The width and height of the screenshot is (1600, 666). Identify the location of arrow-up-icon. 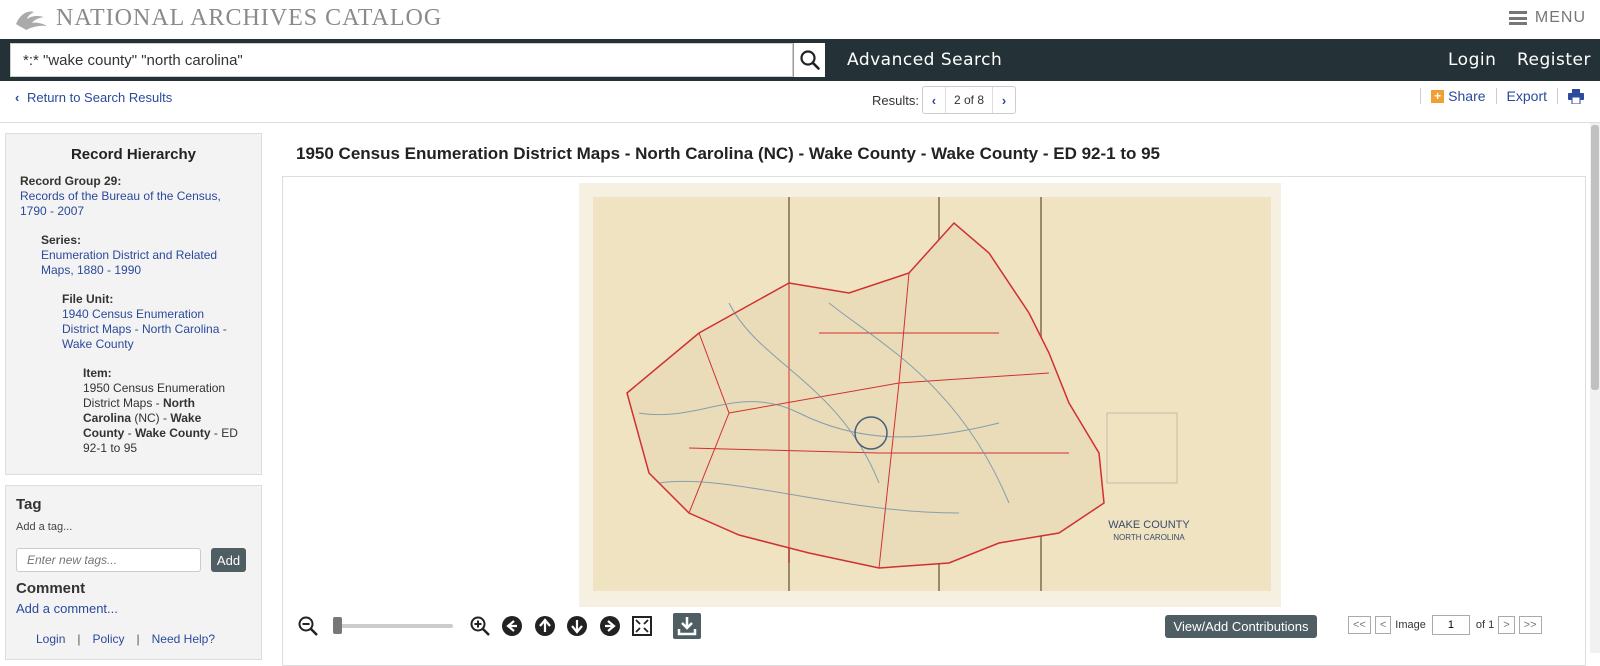
(545, 626).